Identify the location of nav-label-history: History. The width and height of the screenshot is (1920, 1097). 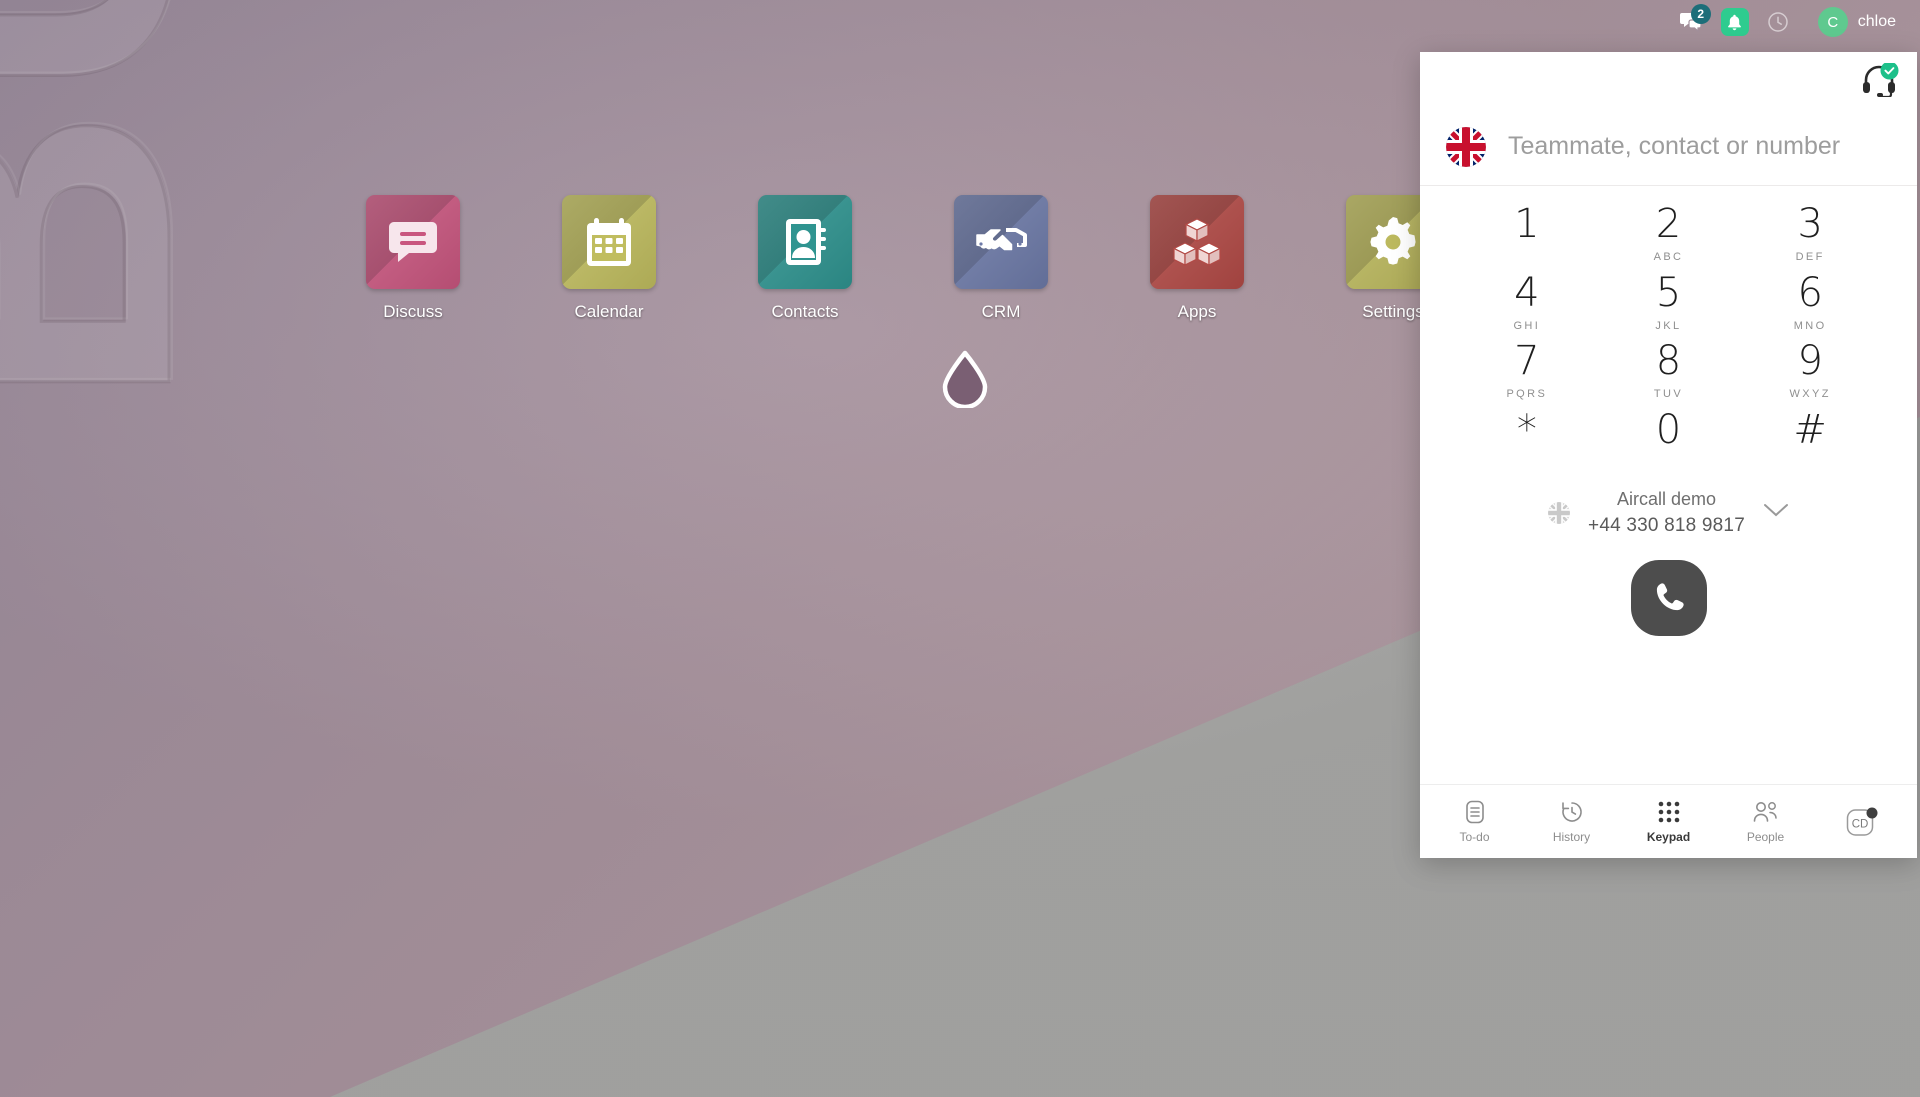
(1571, 836).